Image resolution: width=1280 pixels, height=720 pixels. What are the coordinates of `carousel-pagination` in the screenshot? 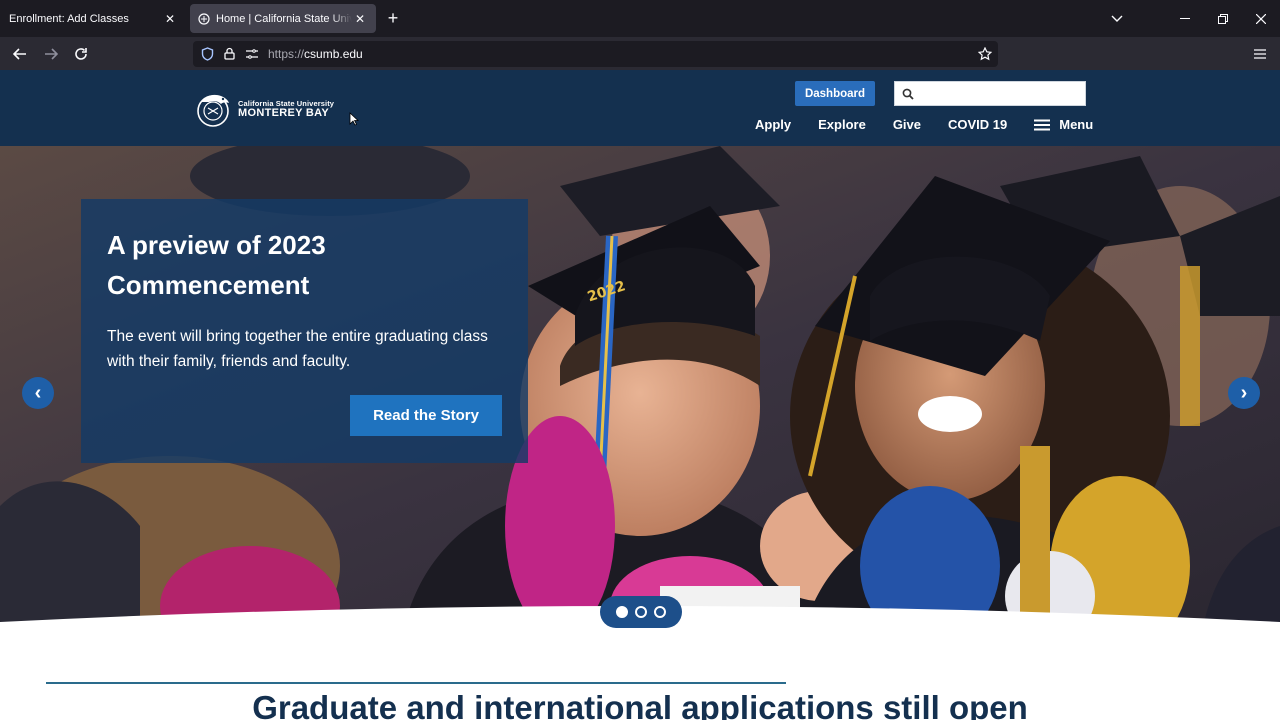 It's located at (641, 612).